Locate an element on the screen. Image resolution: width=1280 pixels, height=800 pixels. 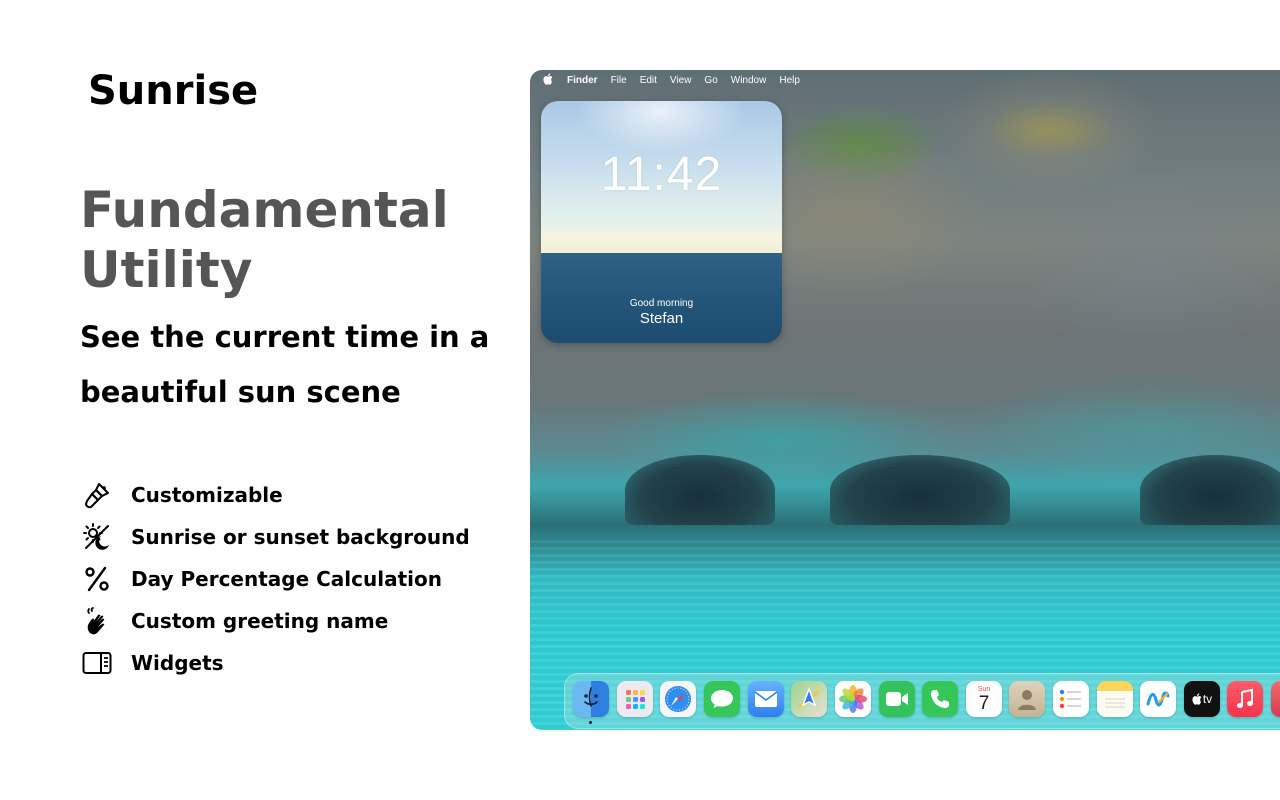
headline: Fundamental Utility is located at coordinates (264, 240).